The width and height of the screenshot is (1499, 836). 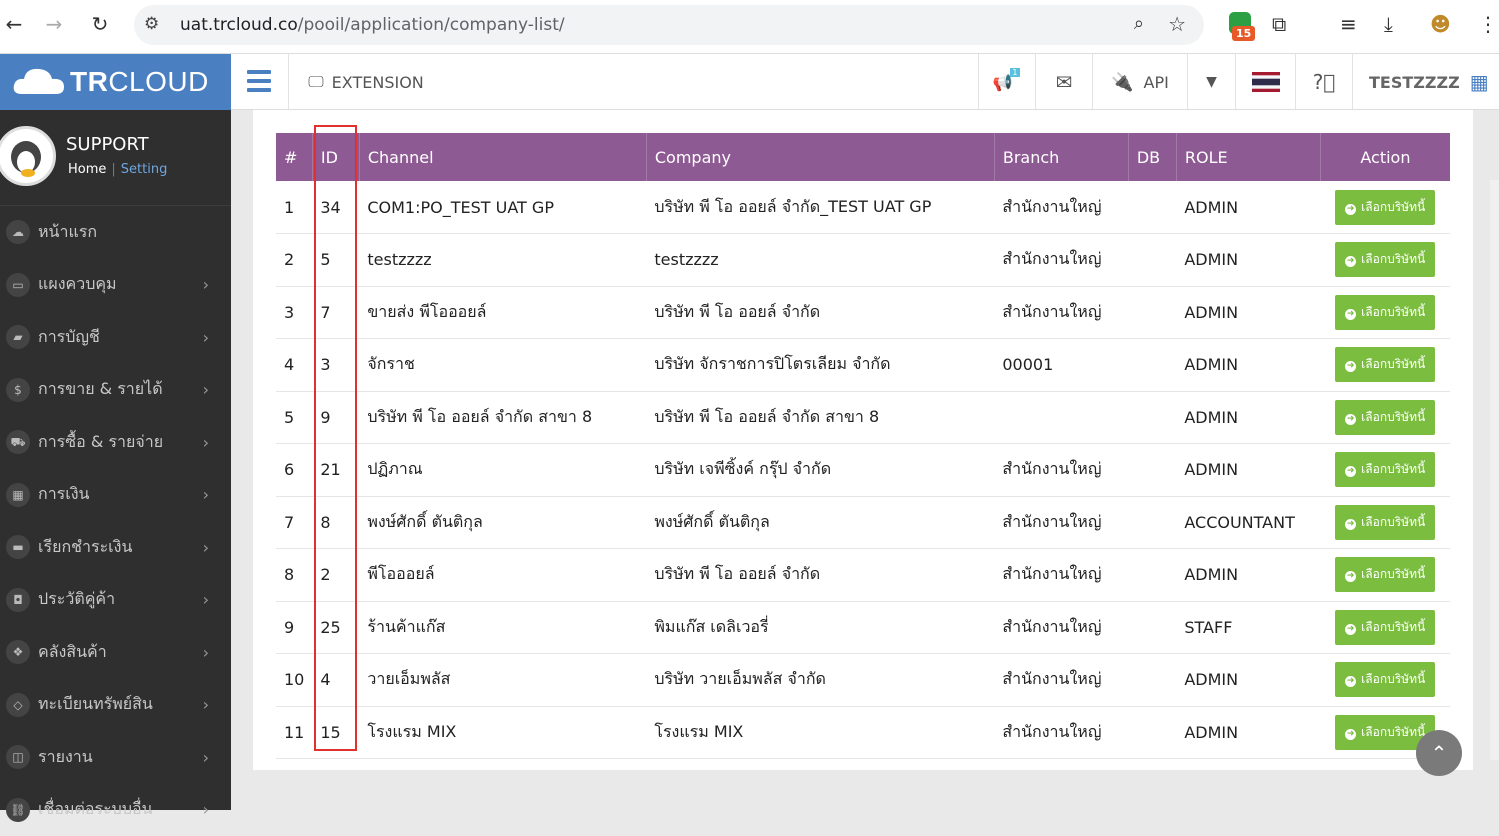 I want to click on language-flag-th, so click(x=1265, y=82).